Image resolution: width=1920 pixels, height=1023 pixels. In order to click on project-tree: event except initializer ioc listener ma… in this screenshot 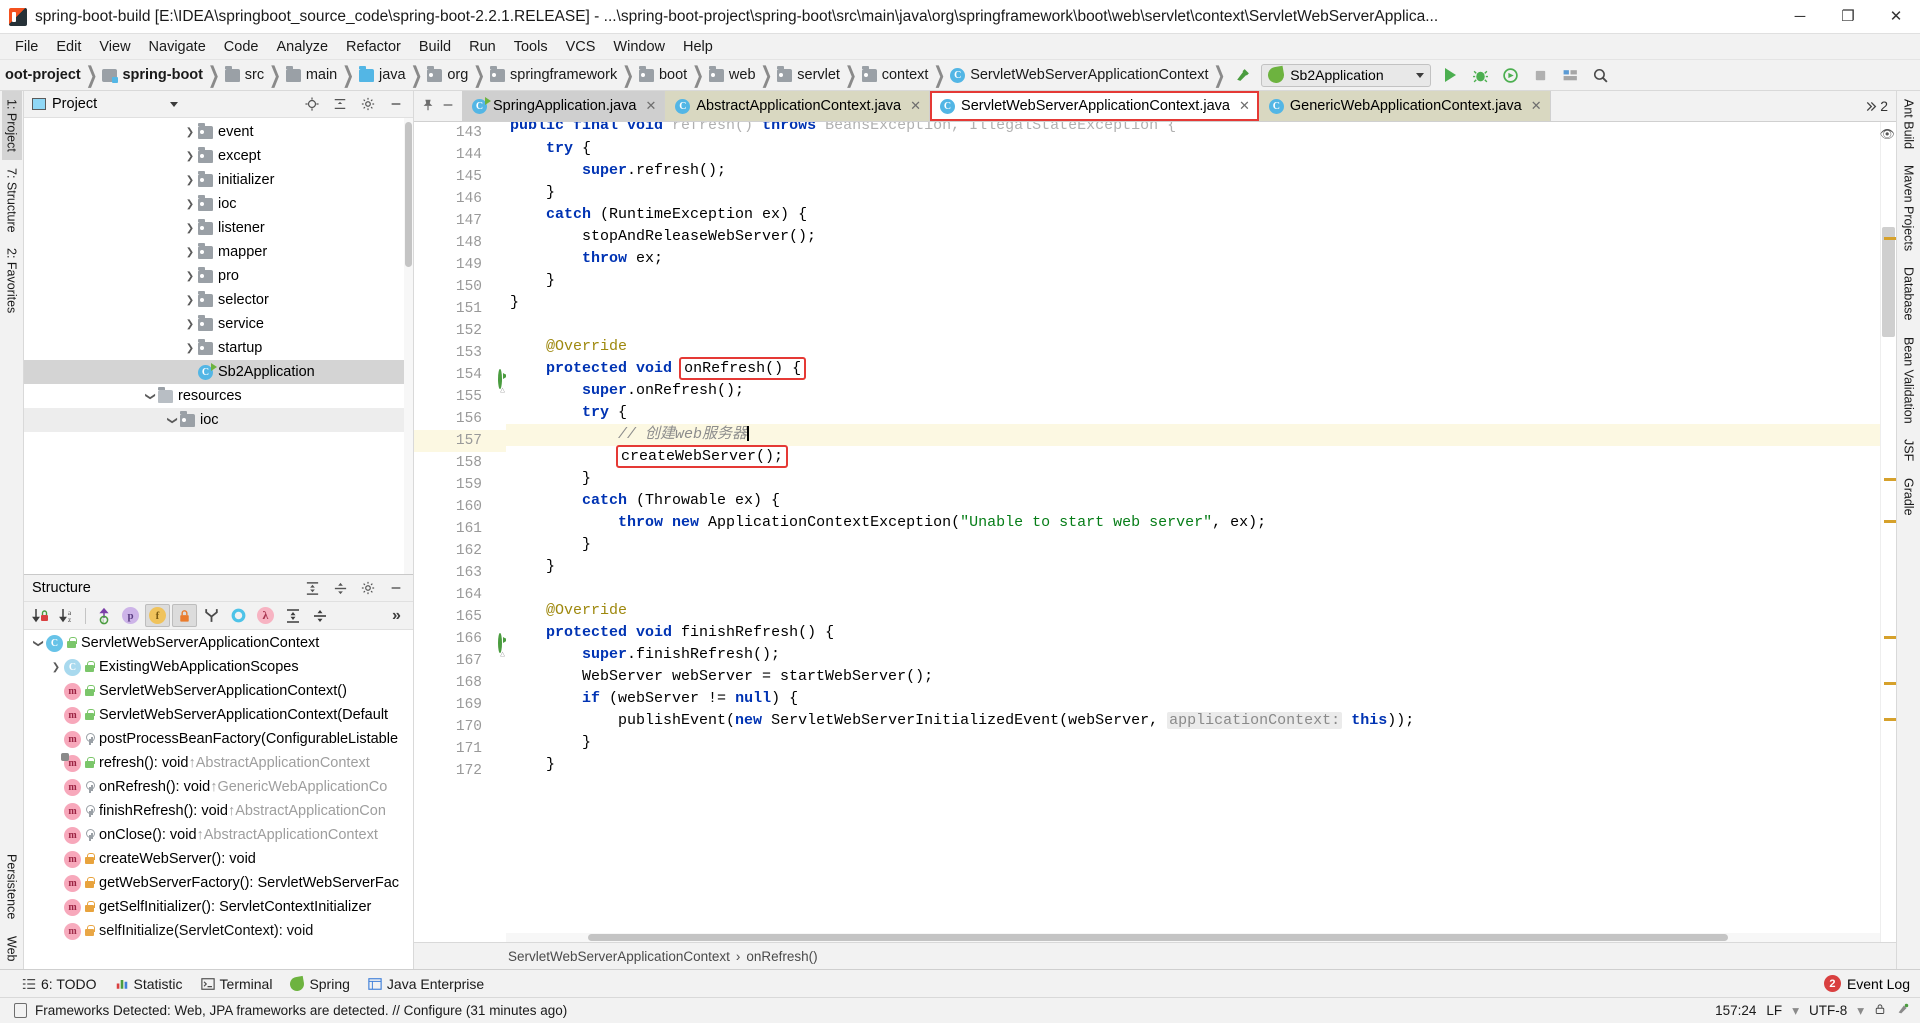, I will do `click(218, 346)`.